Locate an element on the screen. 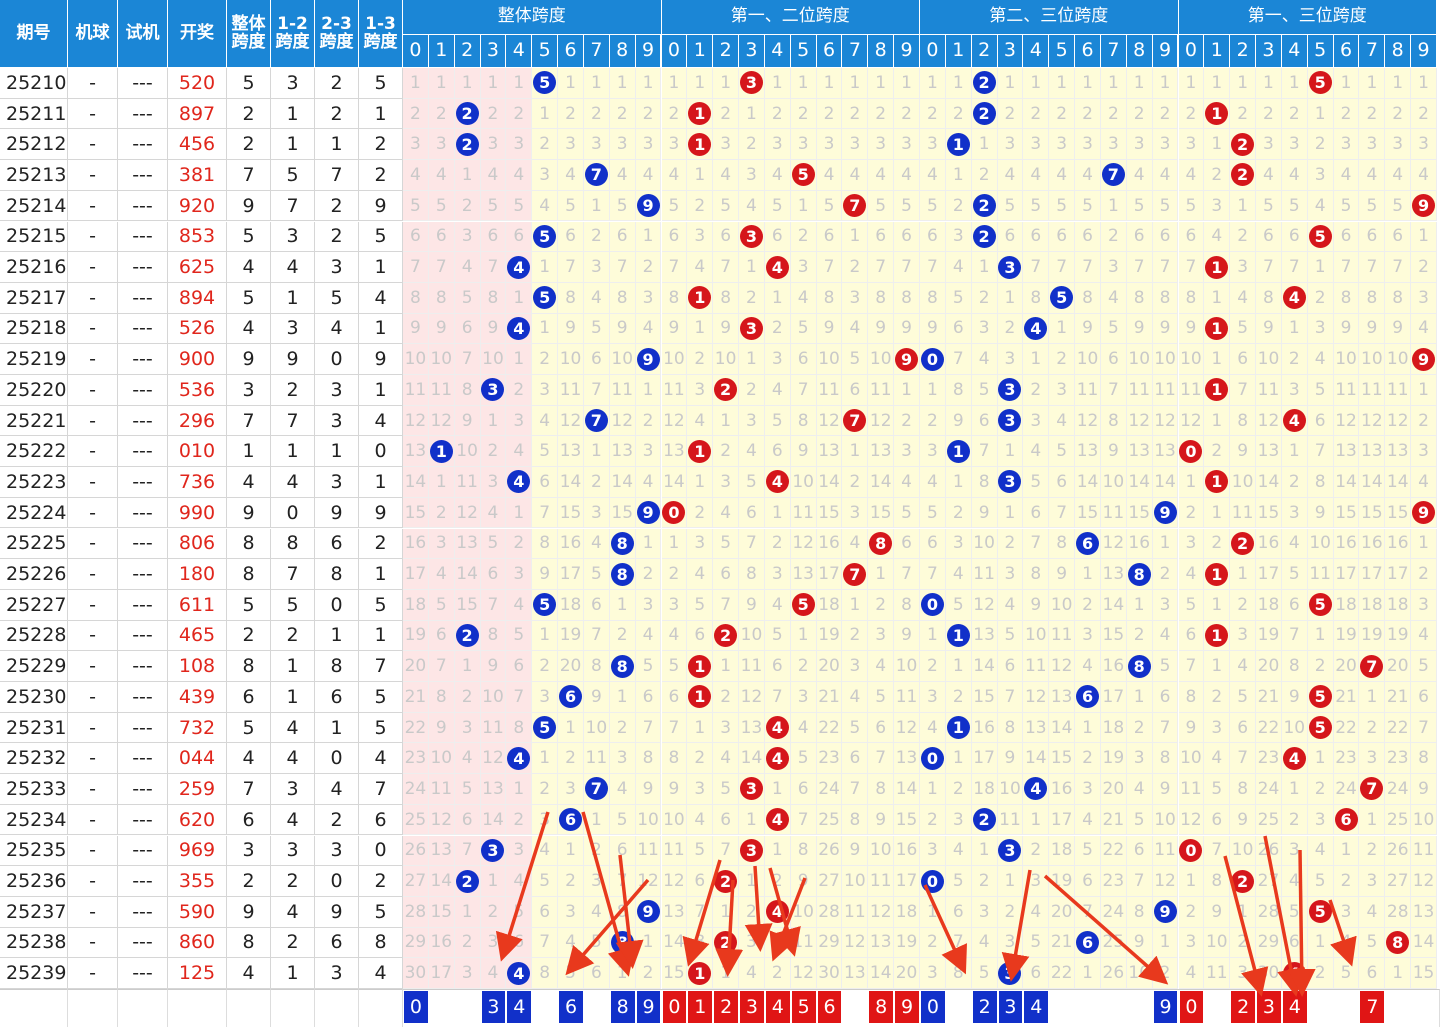  miss-cell: 30 is located at coordinates (1269, 973).